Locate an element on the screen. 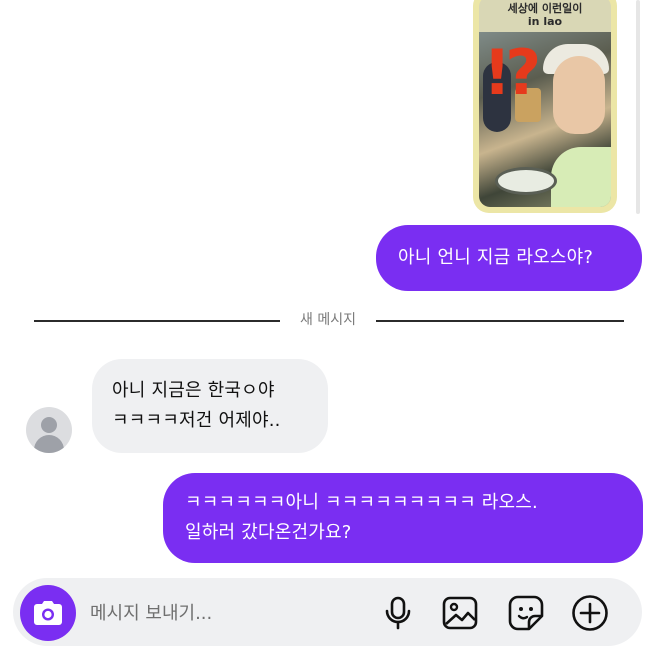 The image size is (656, 656). outgoing-message: ㅋㅋㅋㅋㅋㅋ아니 ㅋㅋㅋㅋㅋㅋㅋㅋㅋ 라오스. 일하러 갔다온건가요? is located at coordinates (403, 518).